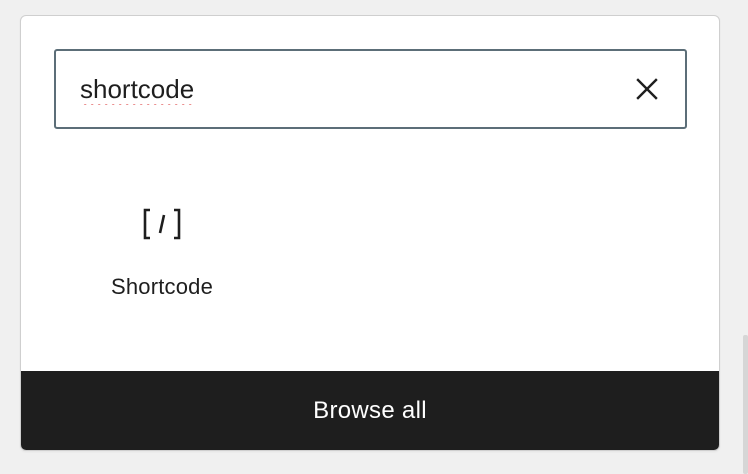 Image resolution: width=748 pixels, height=474 pixels. Describe the element at coordinates (745, 404) in the screenshot. I see `scrollbar` at that location.